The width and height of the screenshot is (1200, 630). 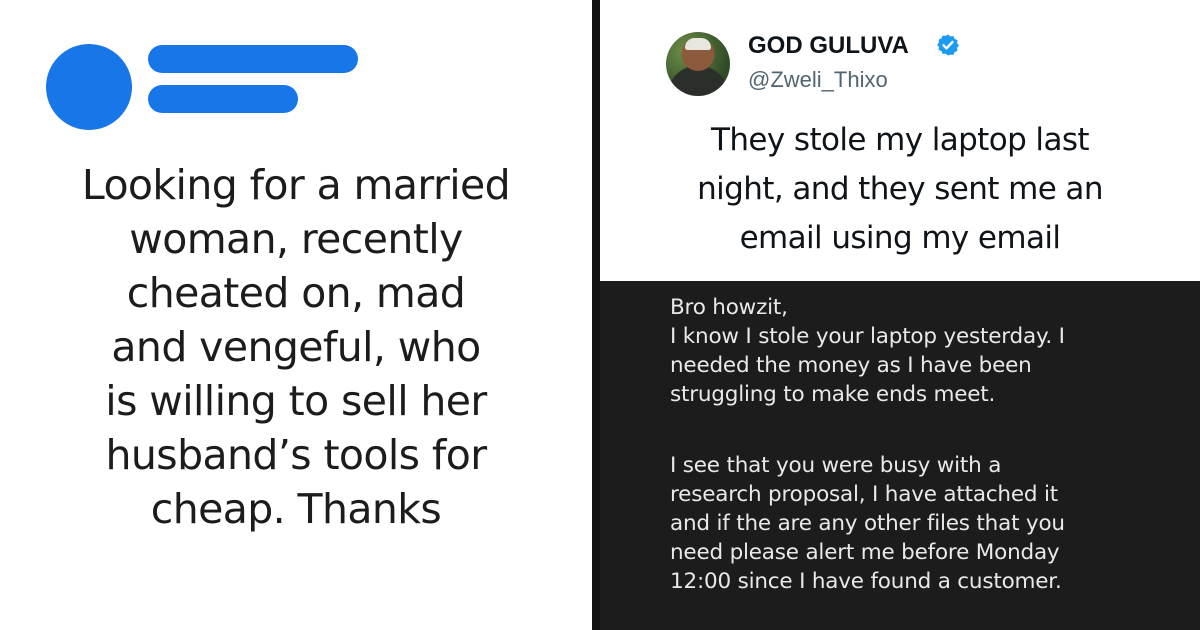 What do you see at coordinates (253, 59) in the screenshot?
I see `logo-bar-long` at bounding box center [253, 59].